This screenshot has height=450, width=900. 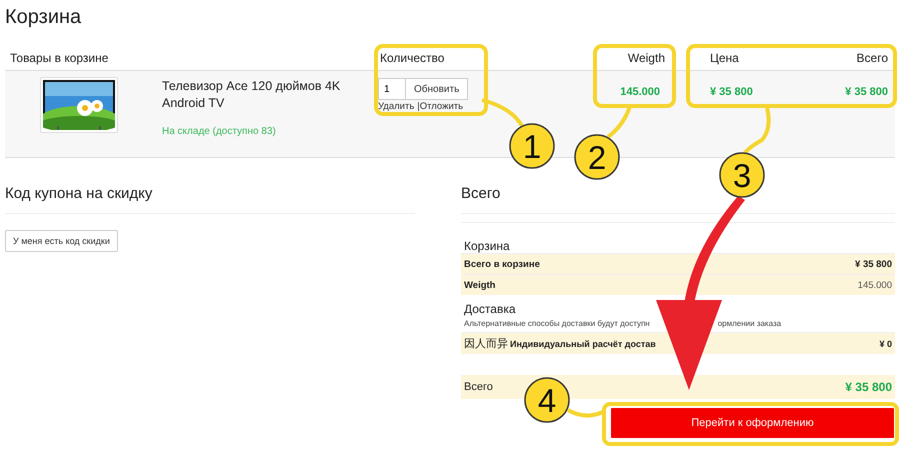 What do you see at coordinates (392, 89) in the screenshot?
I see `quantity-field: 1` at bounding box center [392, 89].